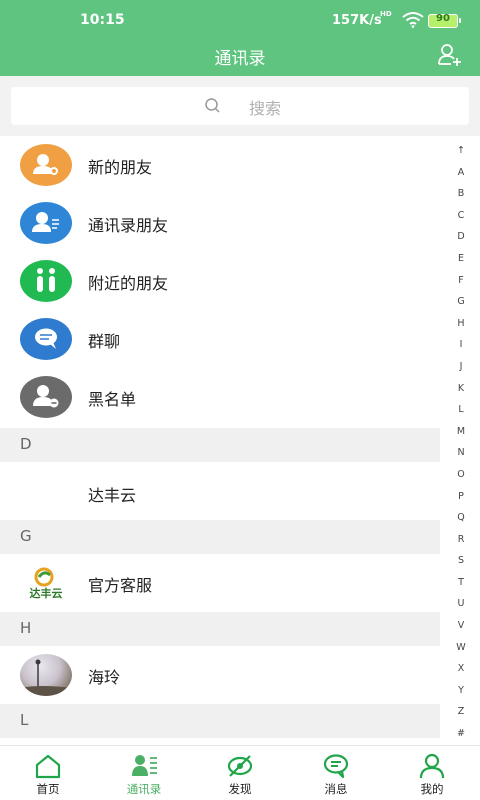 The image size is (480, 800). I want to click on index-letter: L, so click(461, 410).